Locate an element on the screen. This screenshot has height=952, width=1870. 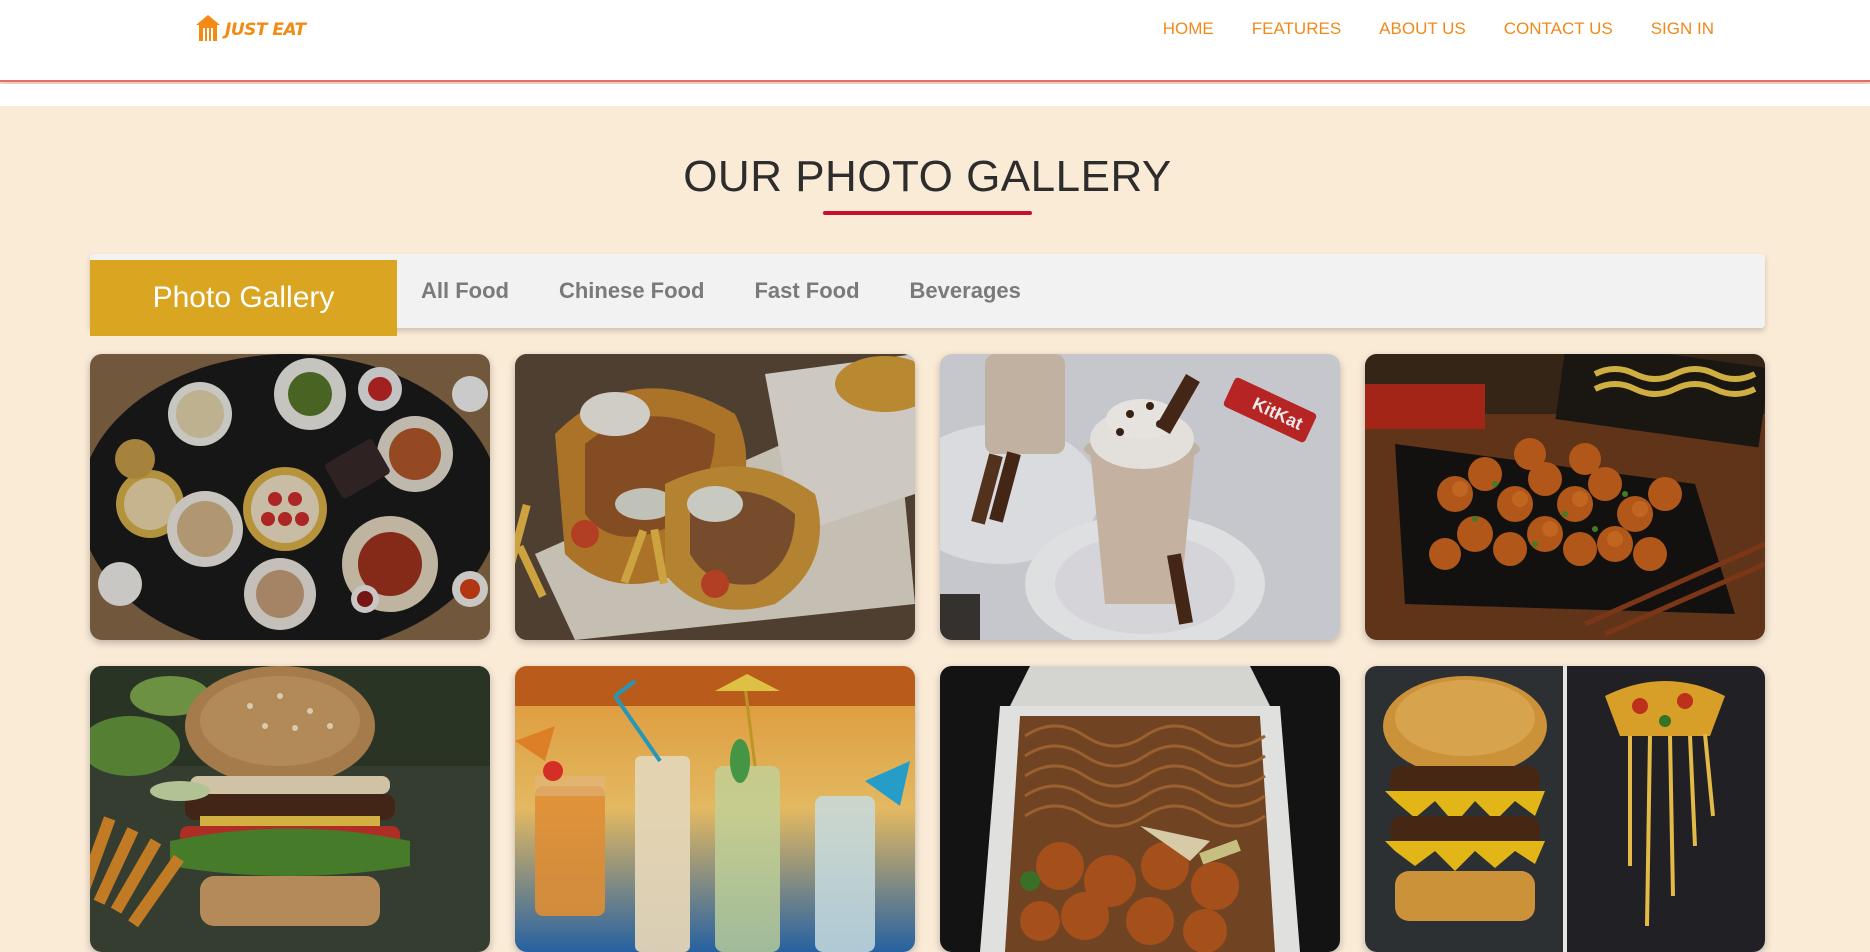
photo-chocolate-milkshake: KitKat is located at coordinates (1140, 497).